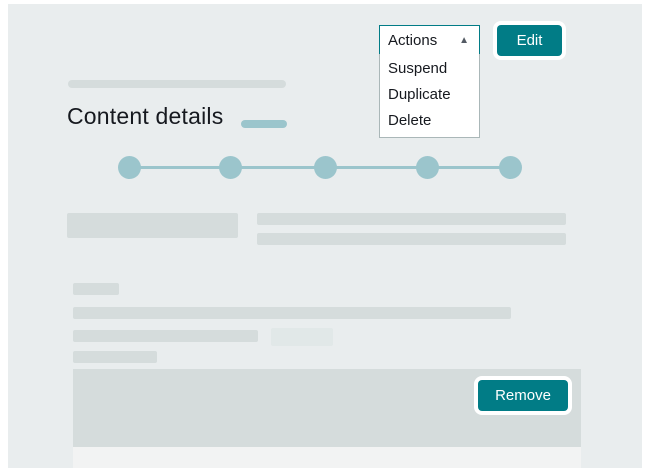 The image size is (652, 468). I want to click on actions-dropdown: Actions ▲, so click(429, 40).